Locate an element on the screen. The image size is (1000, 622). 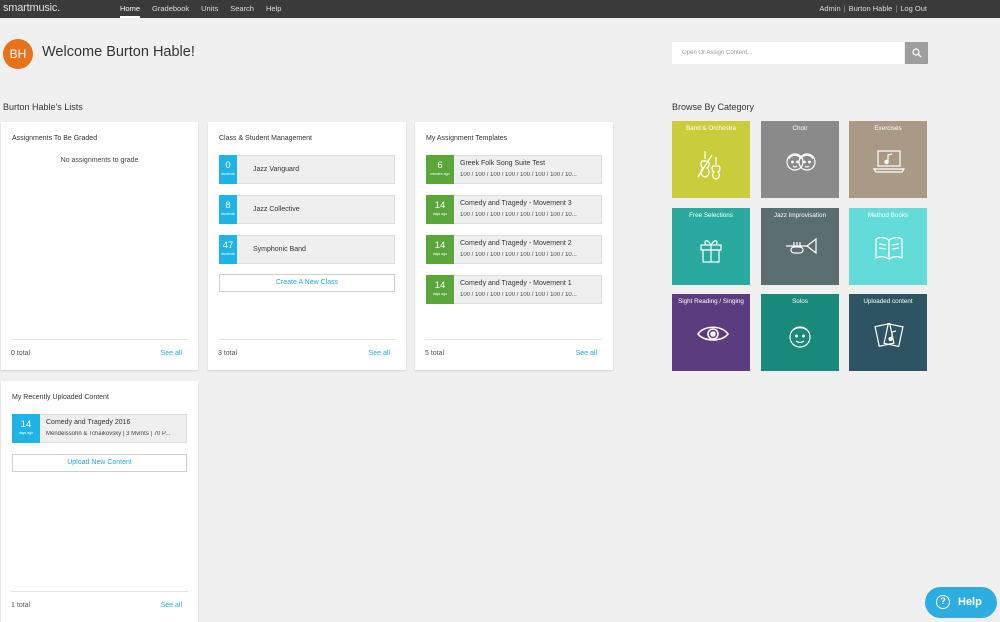
card-footer: 3 total See all is located at coordinates (307, 348).